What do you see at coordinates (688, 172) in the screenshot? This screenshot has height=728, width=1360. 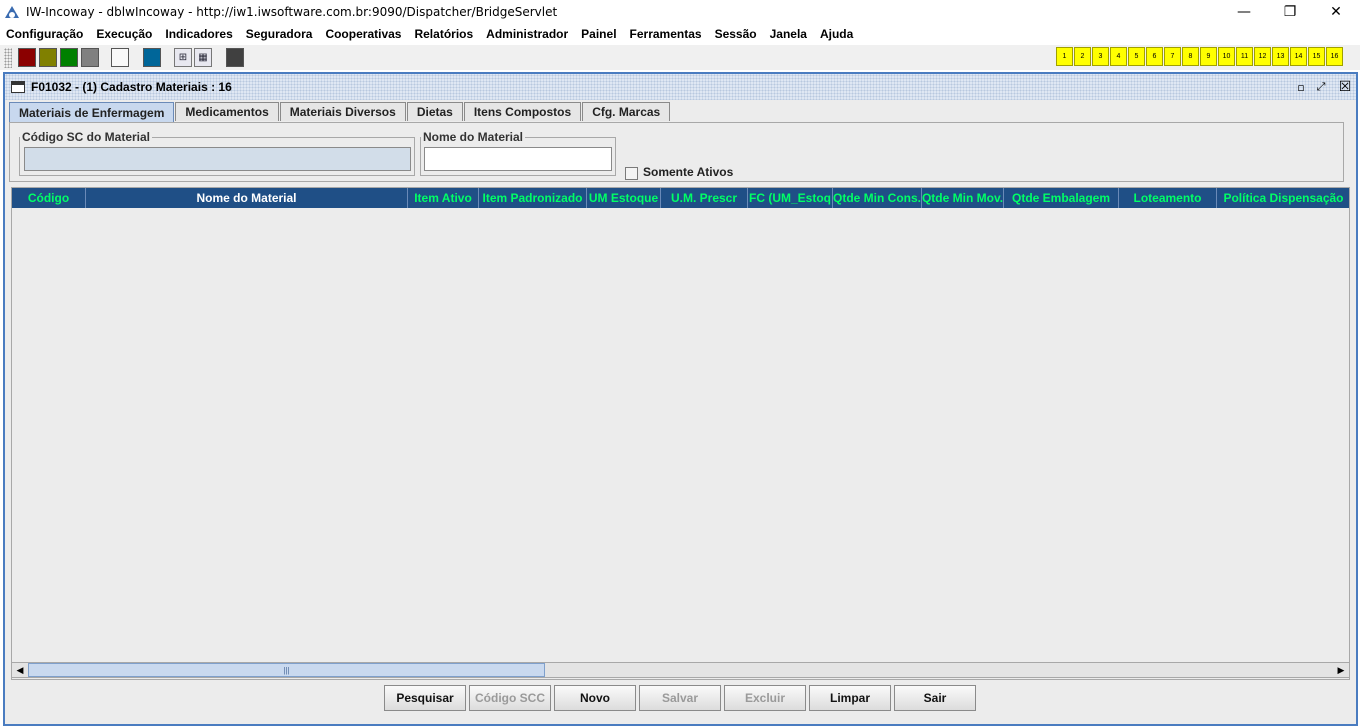 I see `somente-ativos-label: Somente Ativos` at bounding box center [688, 172].